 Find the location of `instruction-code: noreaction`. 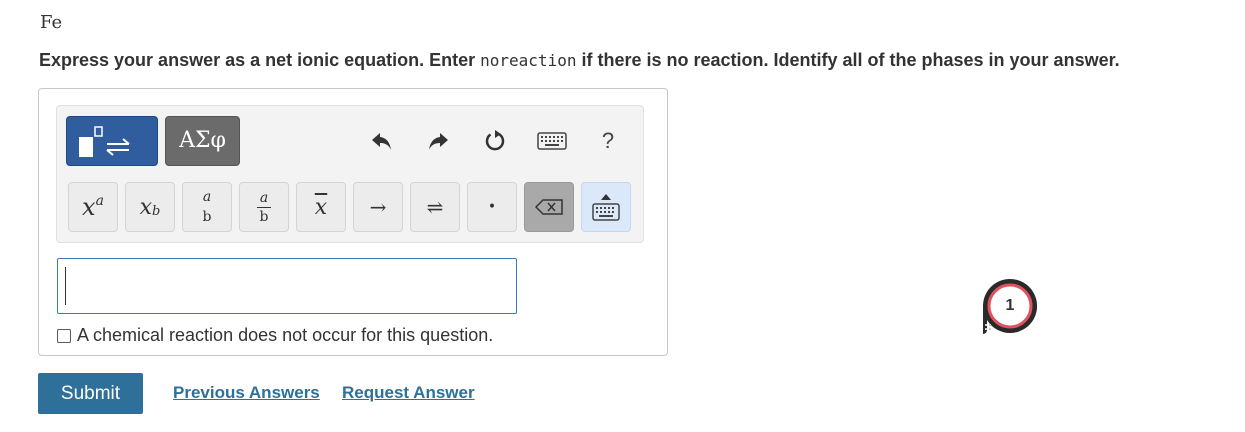

instruction-code: noreaction is located at coordinates (528, 60).